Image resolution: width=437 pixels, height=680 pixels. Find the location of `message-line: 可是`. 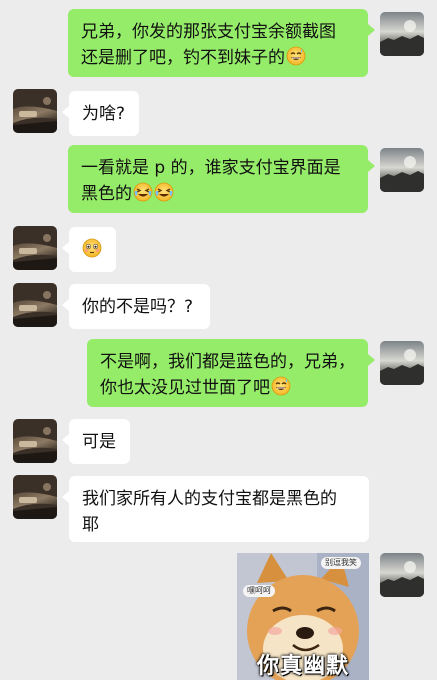

message-line: 可是 is located at coordinates (99, 442).